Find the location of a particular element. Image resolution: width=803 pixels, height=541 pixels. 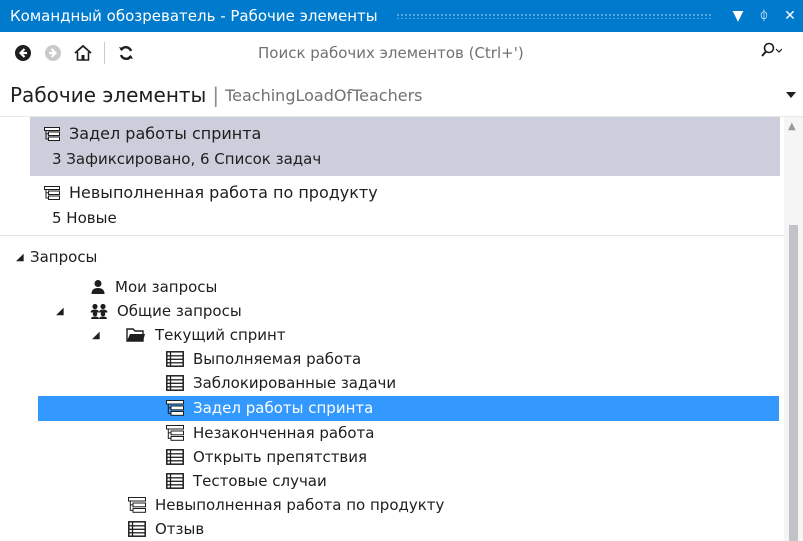

tree-node-work-in-progress: Выполняемая работа is located at coordinates (263, 359).